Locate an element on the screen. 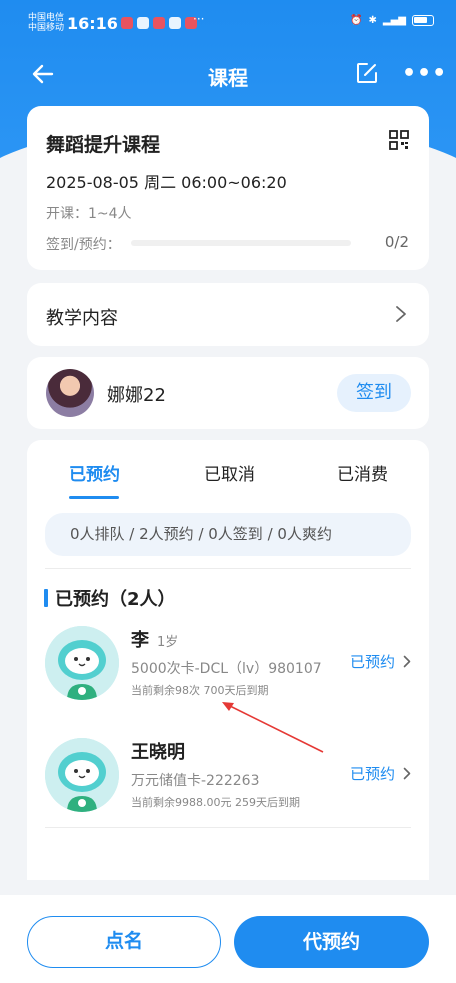 Image resolution: width=456 pixels, height=983 pixels. carrier-1: 中国电信 is located at coordinates (46, 18).